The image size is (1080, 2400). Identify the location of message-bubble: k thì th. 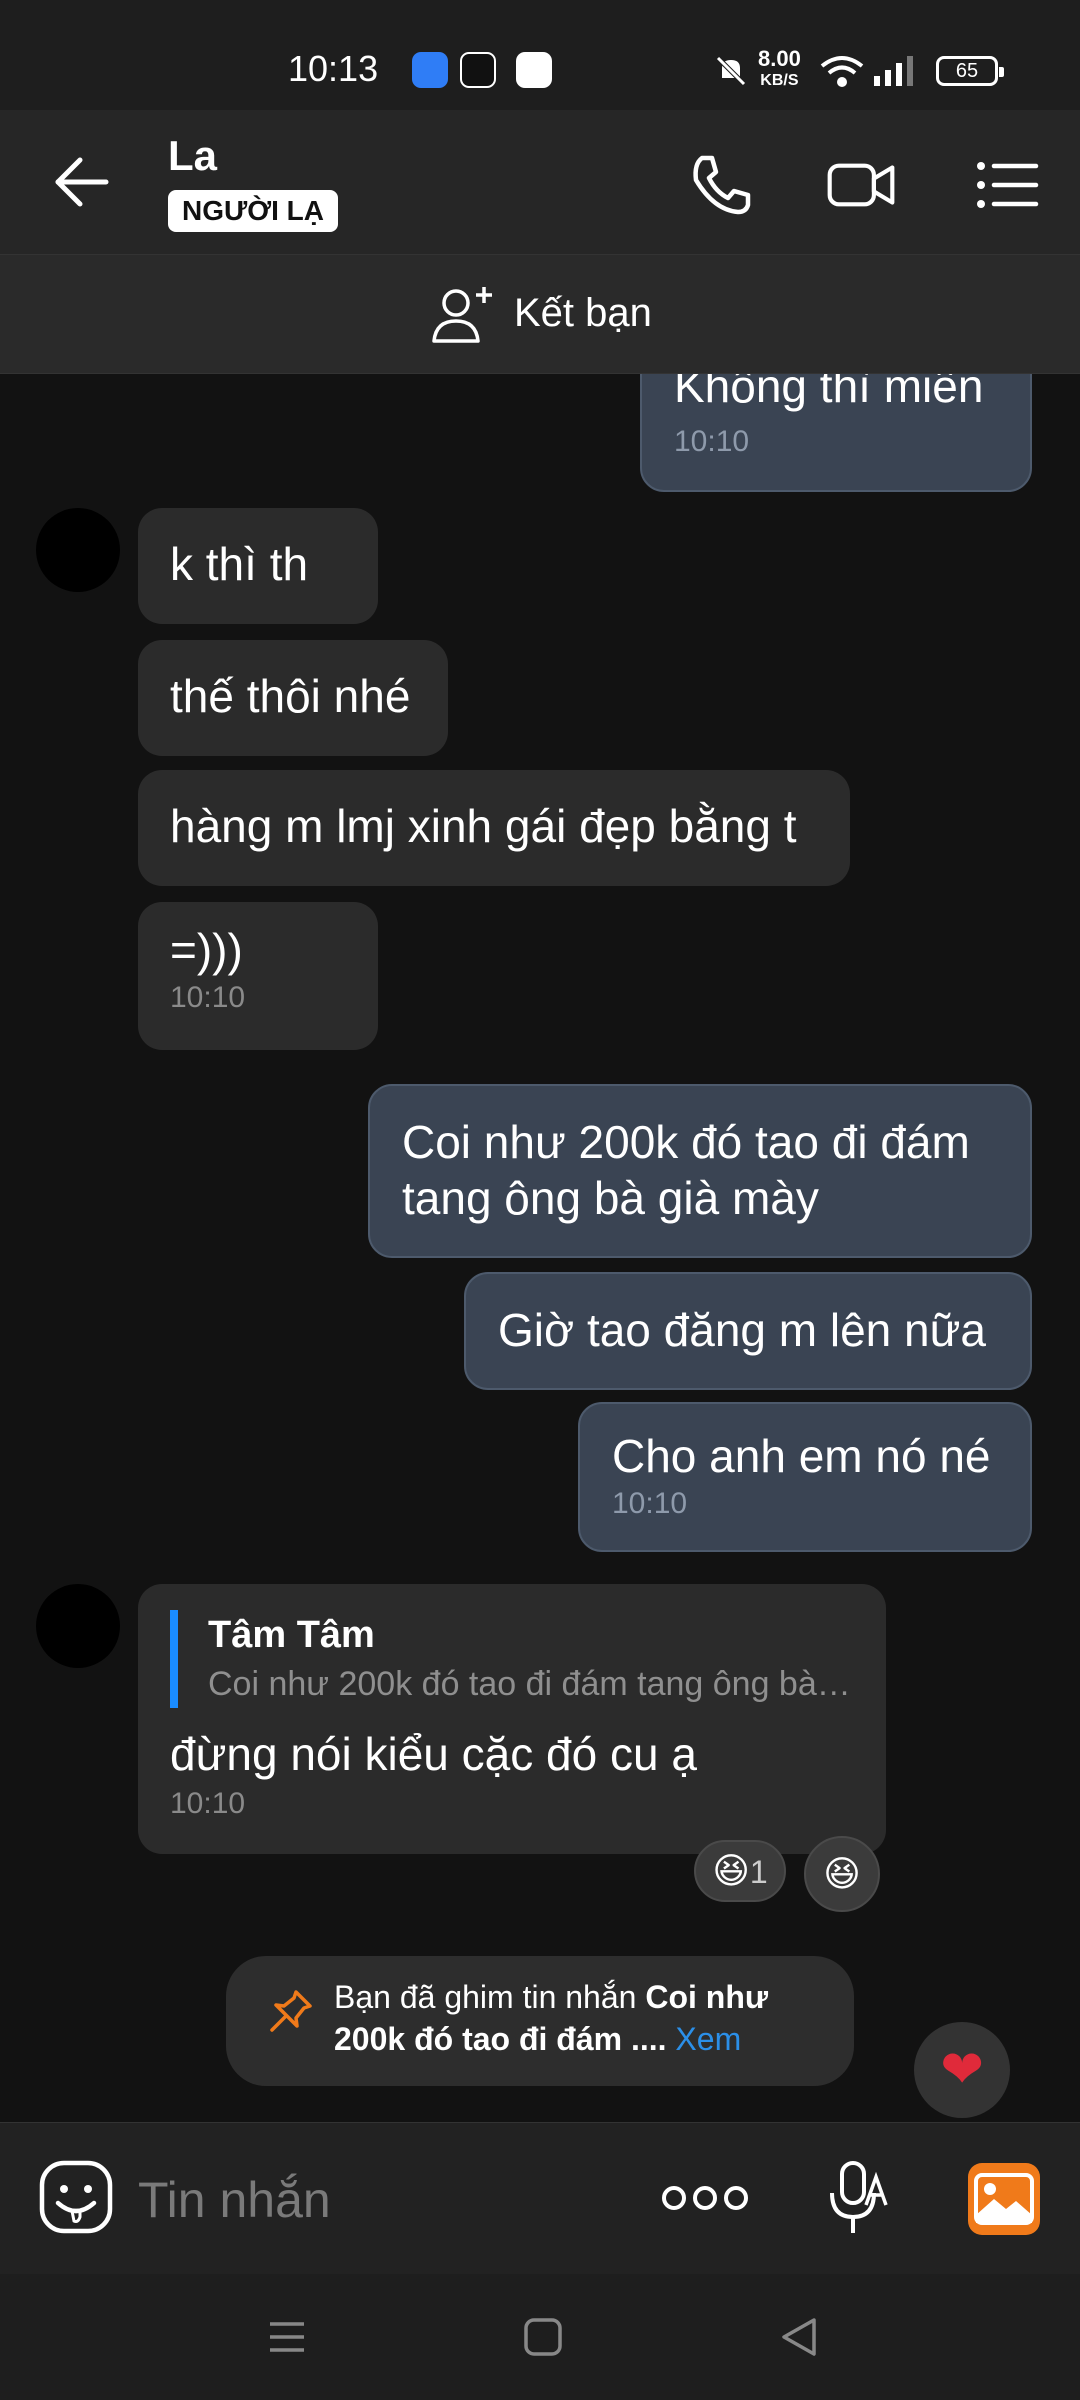
(258, 566).